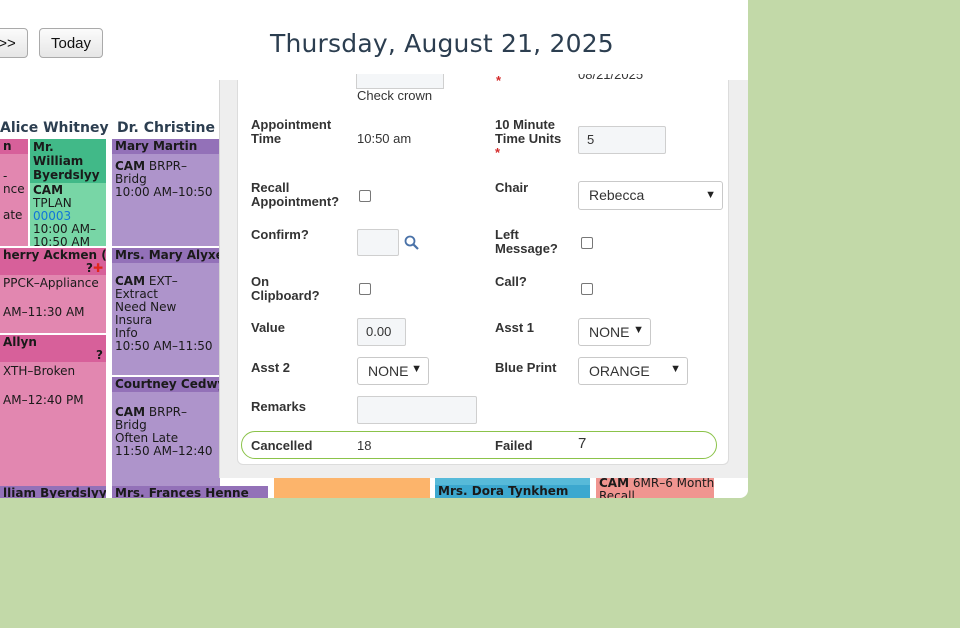 The width and height of the screenshot is (960, 628). Describe the element at coordinates (14, 43) in the screenshot. I see `next-button: >>` at that location.